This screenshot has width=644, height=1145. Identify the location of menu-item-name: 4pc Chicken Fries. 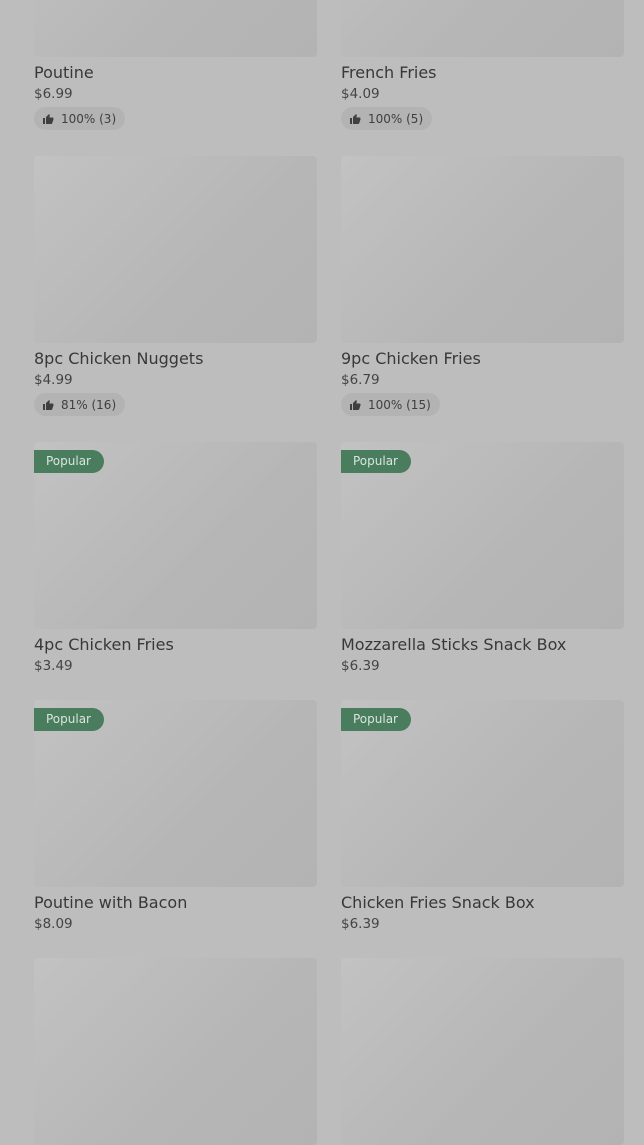
(104, 644).